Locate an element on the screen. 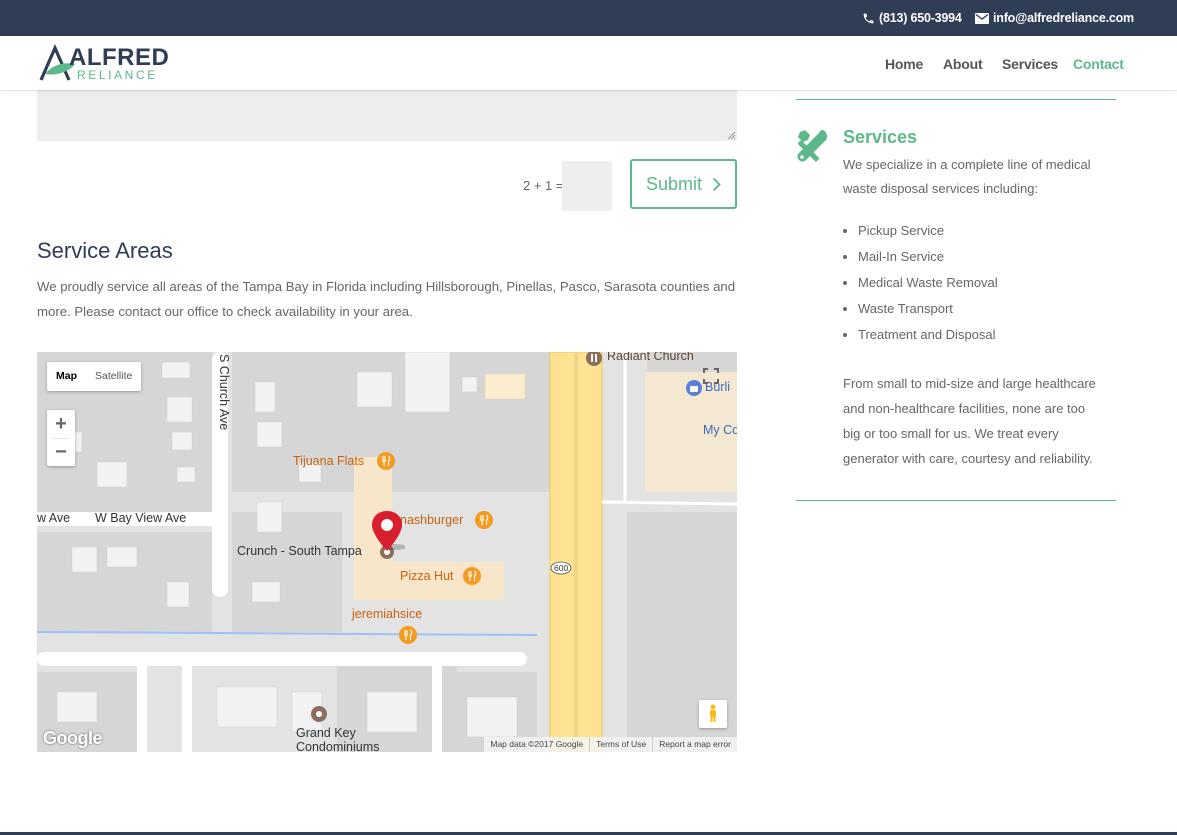 Image resolution: width=1177 pixels, height=835 pixels. nav-about: About is located at coordinates (963, 64).